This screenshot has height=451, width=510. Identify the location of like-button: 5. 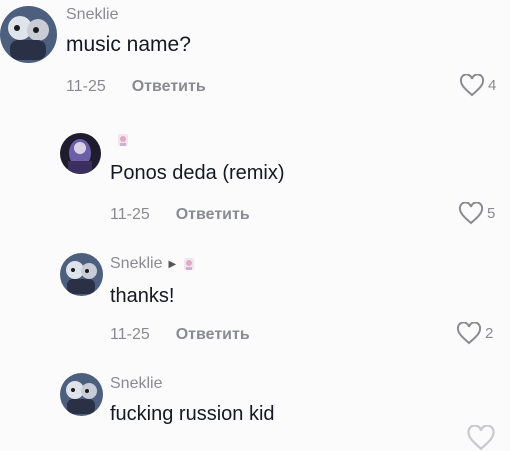
(476, 213).